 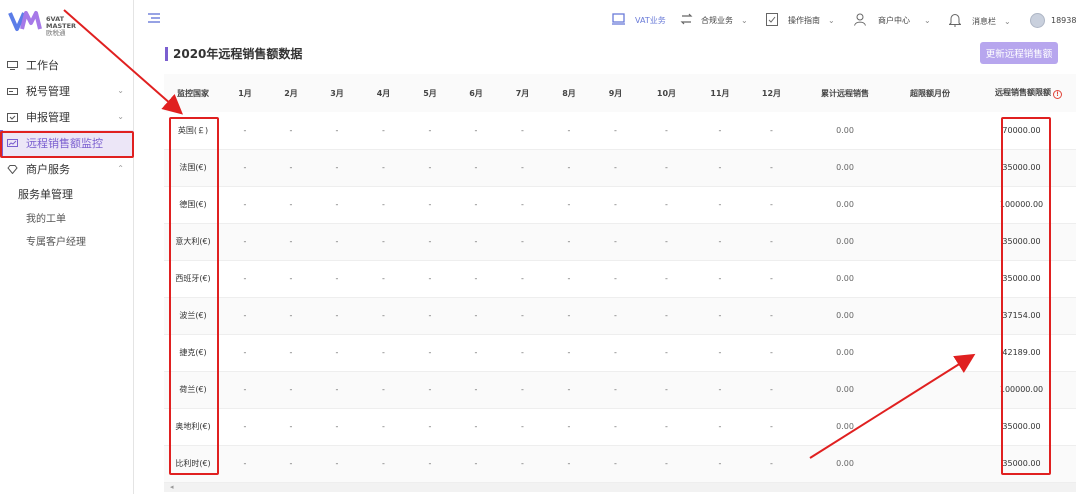 What do you see at coordinates (845, 279) in the screenshot?
I see `cell-total: 0.00` at bounding box center [845, 279].